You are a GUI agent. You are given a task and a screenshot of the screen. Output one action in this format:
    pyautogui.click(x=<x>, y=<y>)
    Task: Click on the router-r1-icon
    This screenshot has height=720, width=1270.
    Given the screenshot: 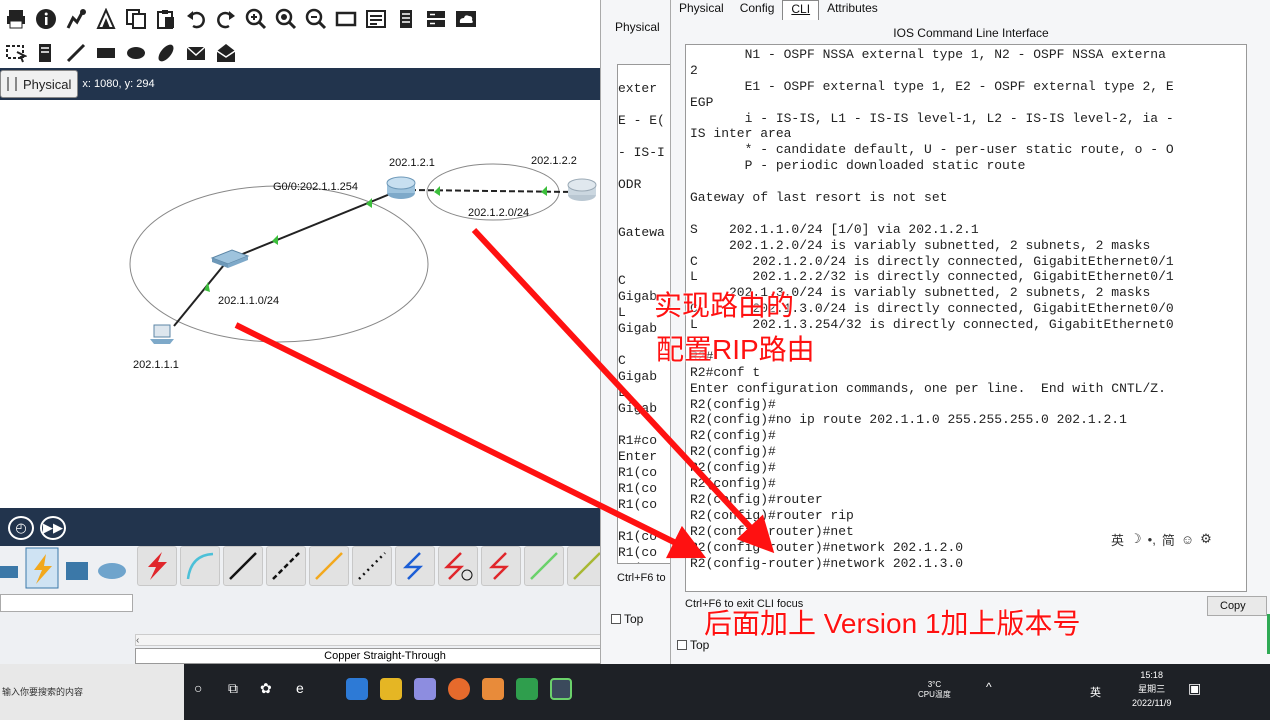 What is the action you would take?
    pyautogui.click(x=401, y=187)
    